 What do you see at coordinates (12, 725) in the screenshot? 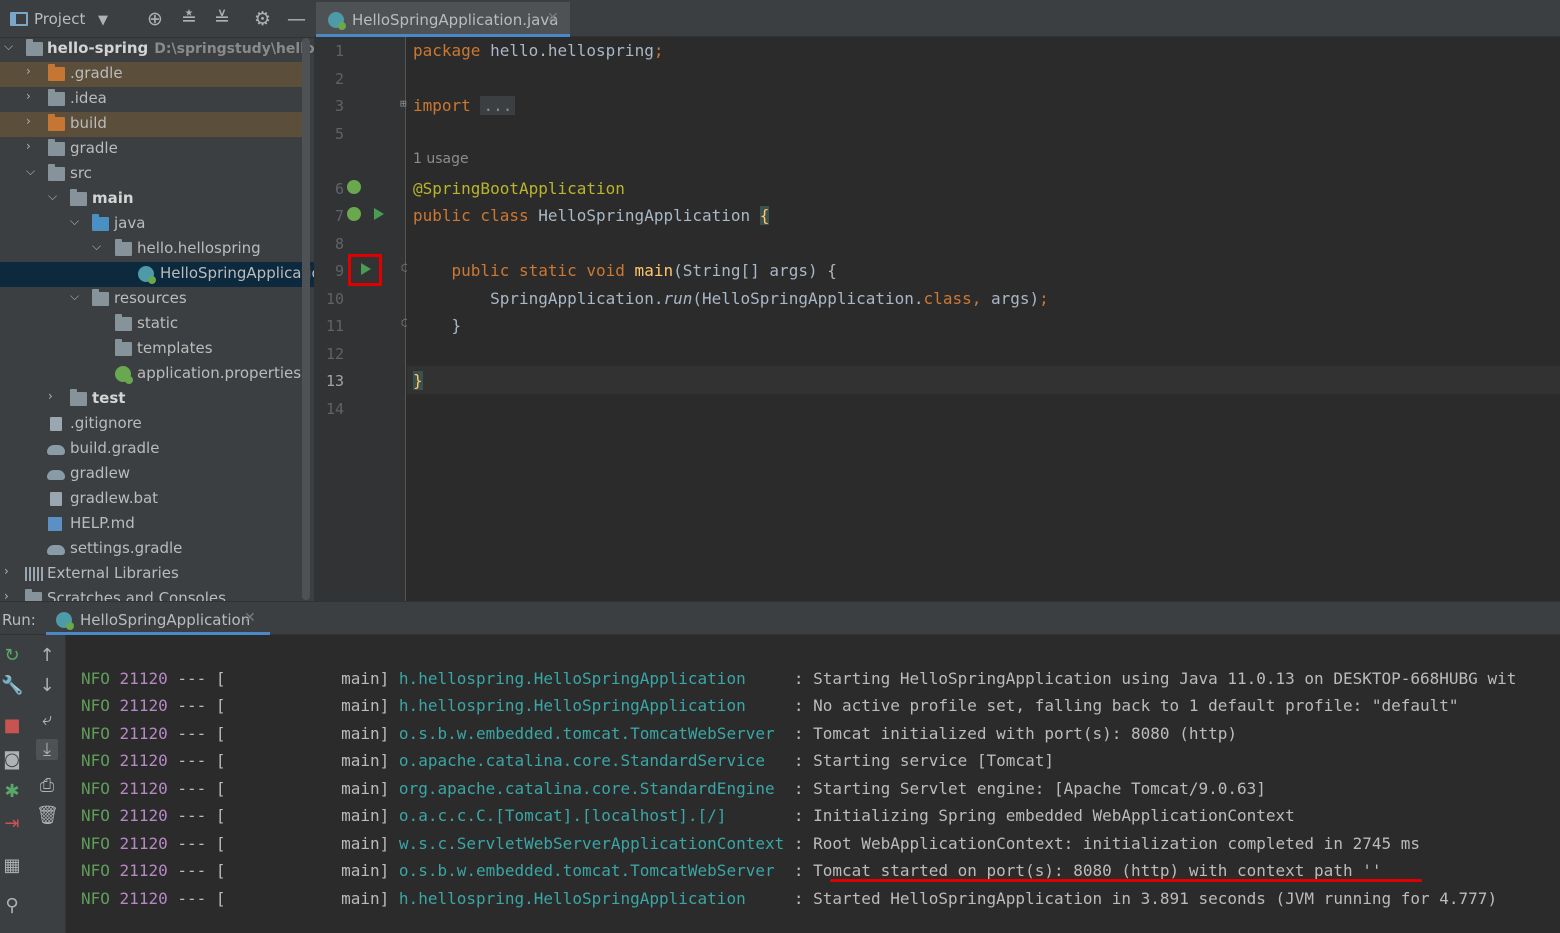
I see `stop-icon: ■` at bounding box center [12, 725].